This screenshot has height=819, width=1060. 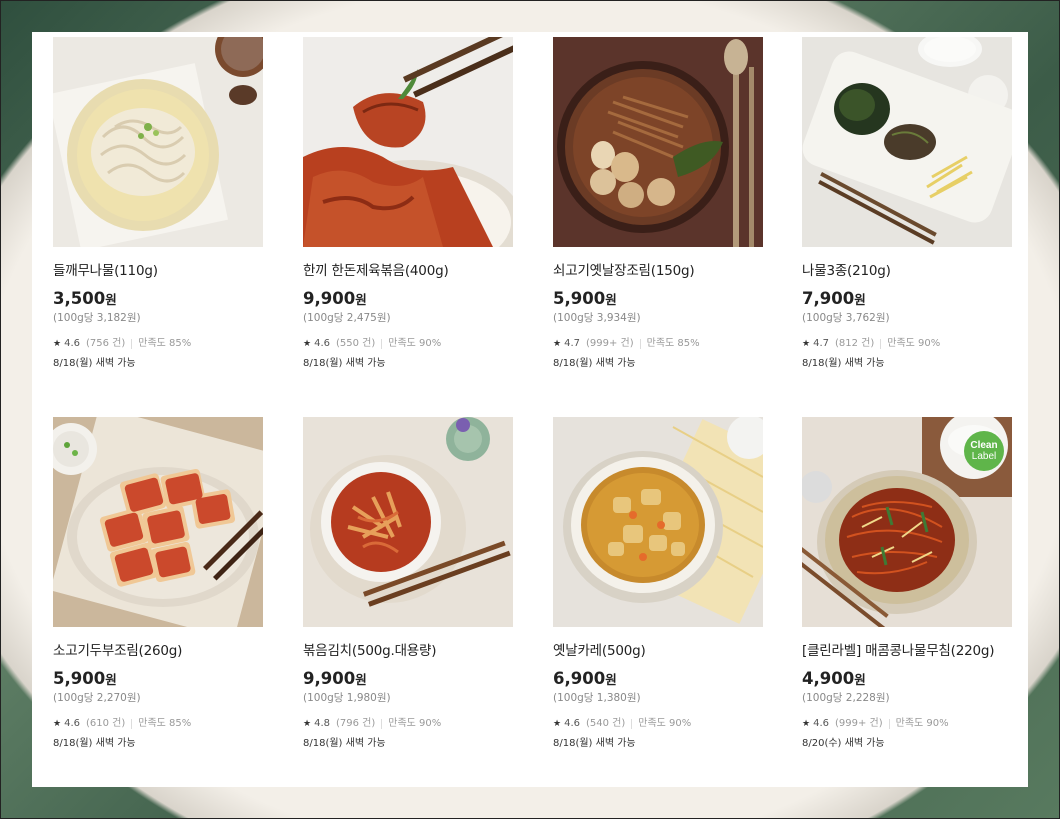 What do you see at coordinates (408, 271) in the screenshot?
I see `product-name: 한끼 한돈제육볶음(400g)` at bounding box center [408, 271].